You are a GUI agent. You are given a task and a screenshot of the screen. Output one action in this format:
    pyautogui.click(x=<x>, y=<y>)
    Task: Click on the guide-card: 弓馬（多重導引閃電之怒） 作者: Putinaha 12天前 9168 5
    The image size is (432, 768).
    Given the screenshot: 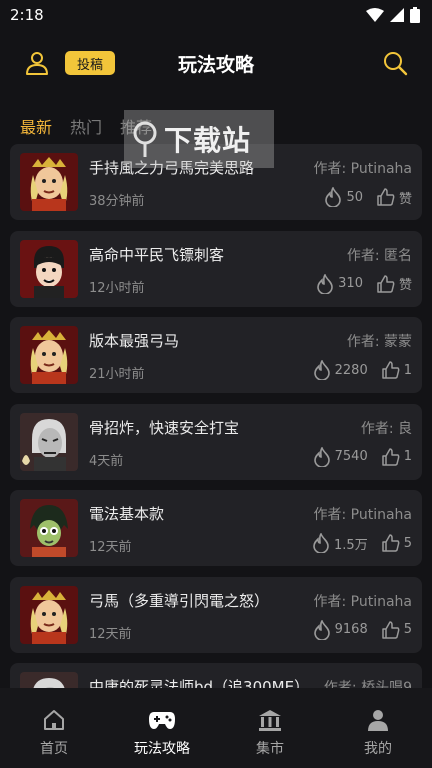 What is the action you would take?
    pyautogui.click(x=216, y=614)
    